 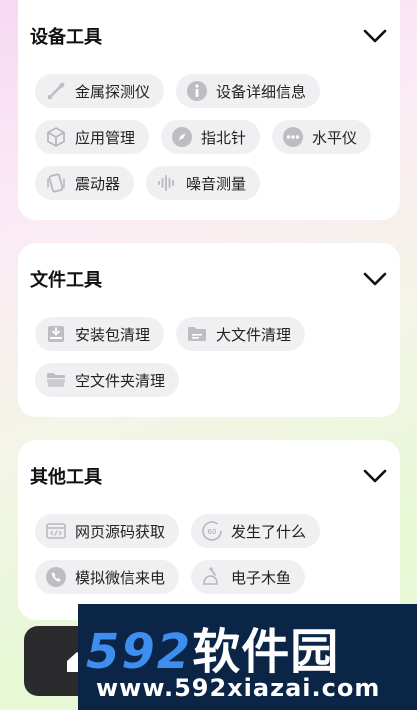 What do you see at coordinates (56, 137) in the screenshot?
I see `cube-icon` at bounding box center [56, 137].